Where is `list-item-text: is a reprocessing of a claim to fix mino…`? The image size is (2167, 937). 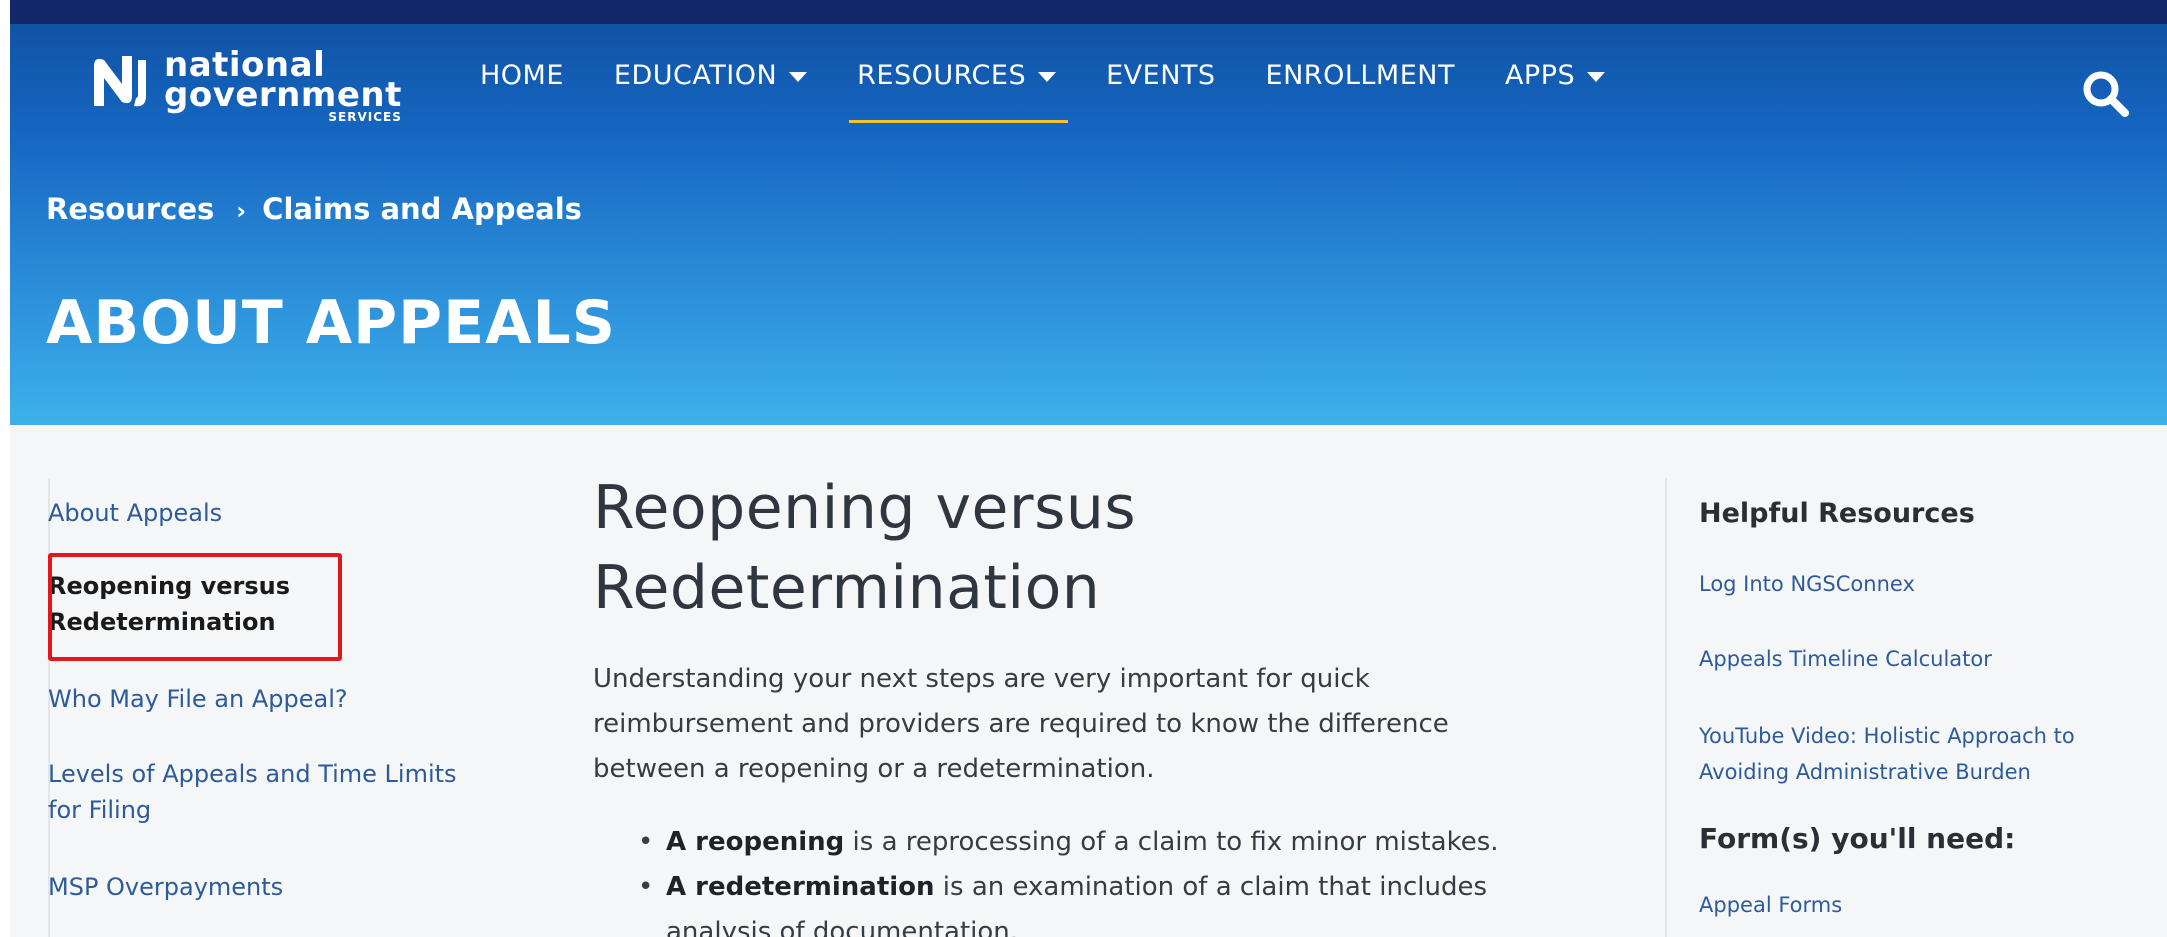 list-item-text: is a reprocessing of a claim to fix mino… is located at coordinates (1171, 842).